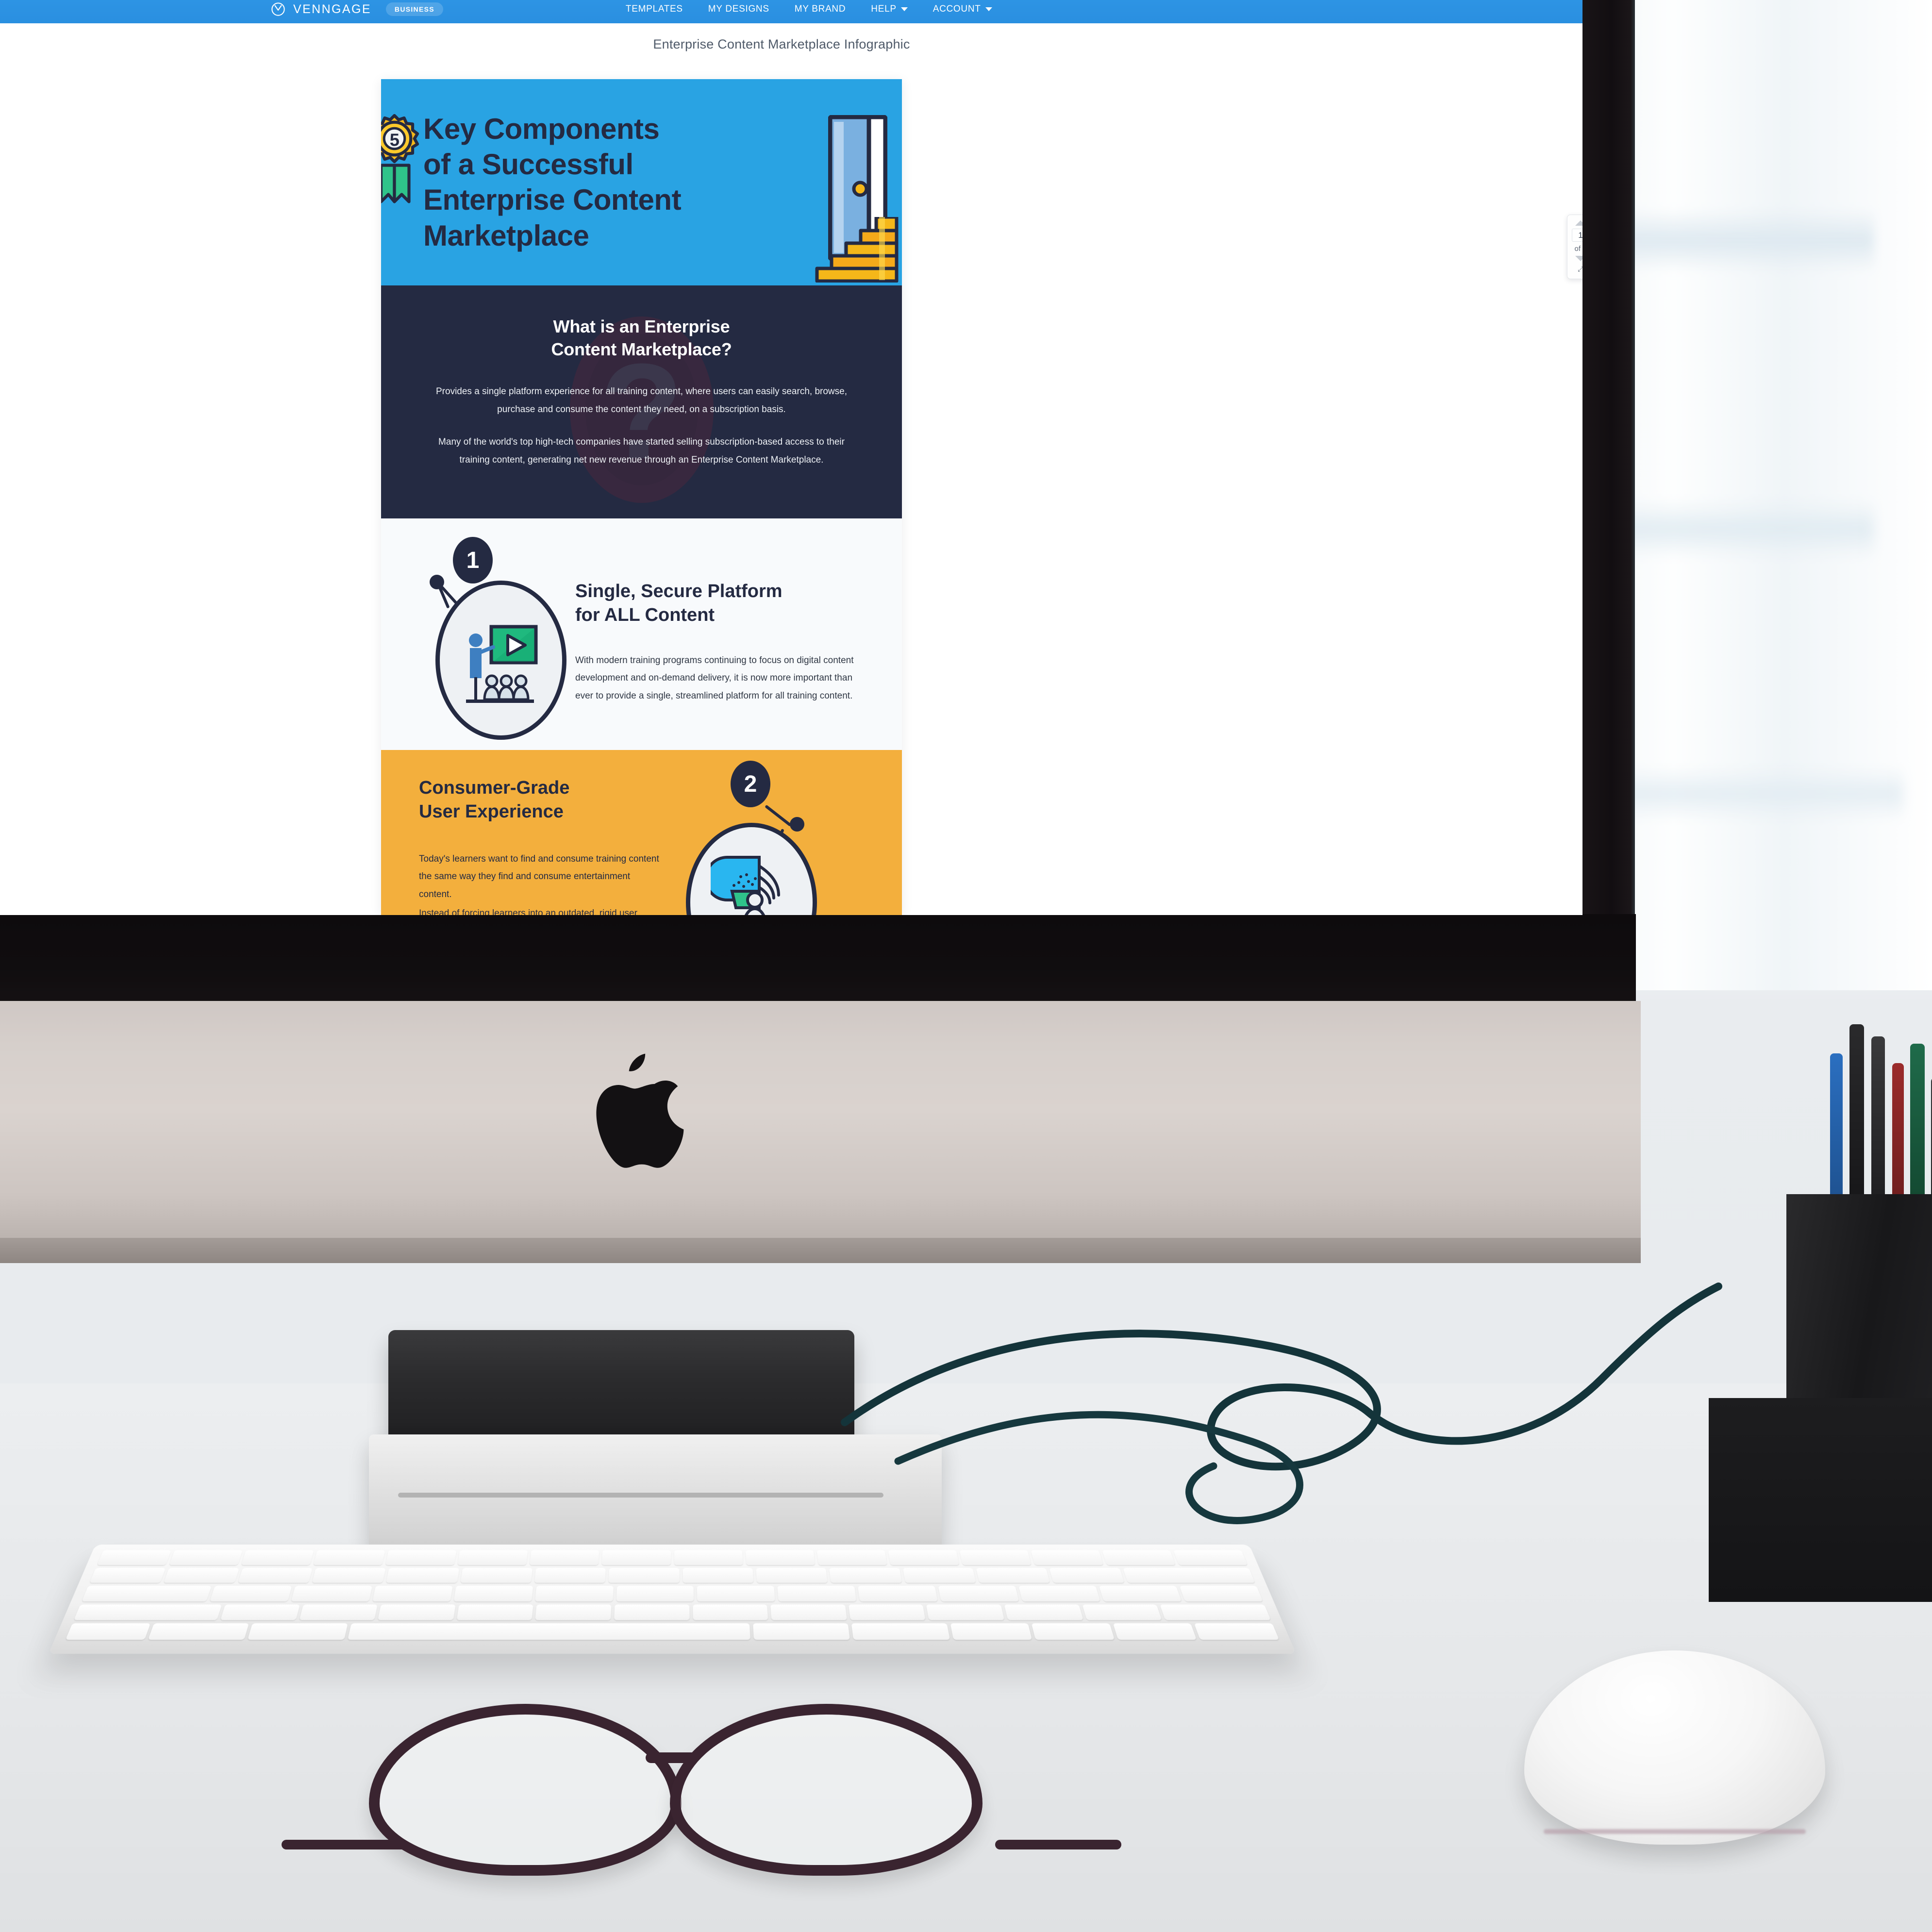 The height and width of the screenshot is (1932, 1932). Describe the element at coordinates (1578, 249) in the screenshot. I see `page-total-label: of 1` at that location.